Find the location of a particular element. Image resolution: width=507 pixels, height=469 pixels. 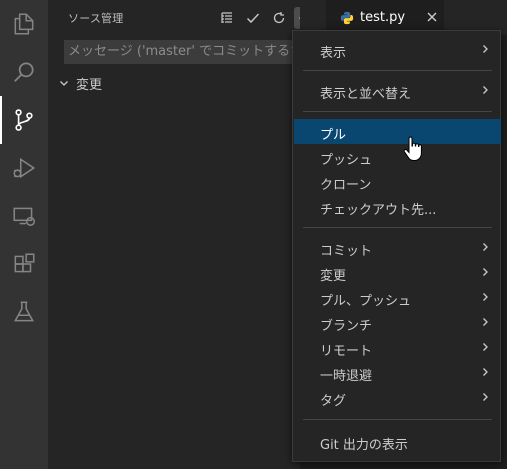

menu-item-label: 一時退避 is located at coordinates (346, 376).